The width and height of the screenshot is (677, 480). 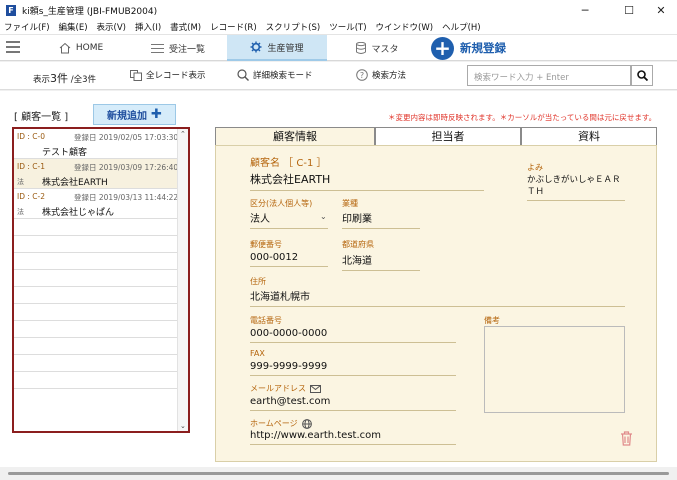 What do you see at coordinates (315, 388) in the screenshot?
I see `mail-icon` at bounding box center [315, 388].